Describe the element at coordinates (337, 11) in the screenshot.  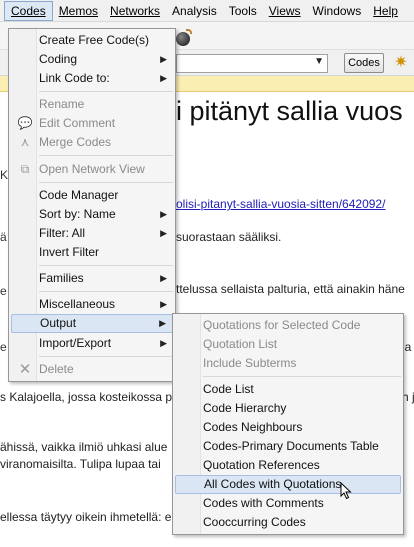
I see `menu-windows: Windows` at that location.